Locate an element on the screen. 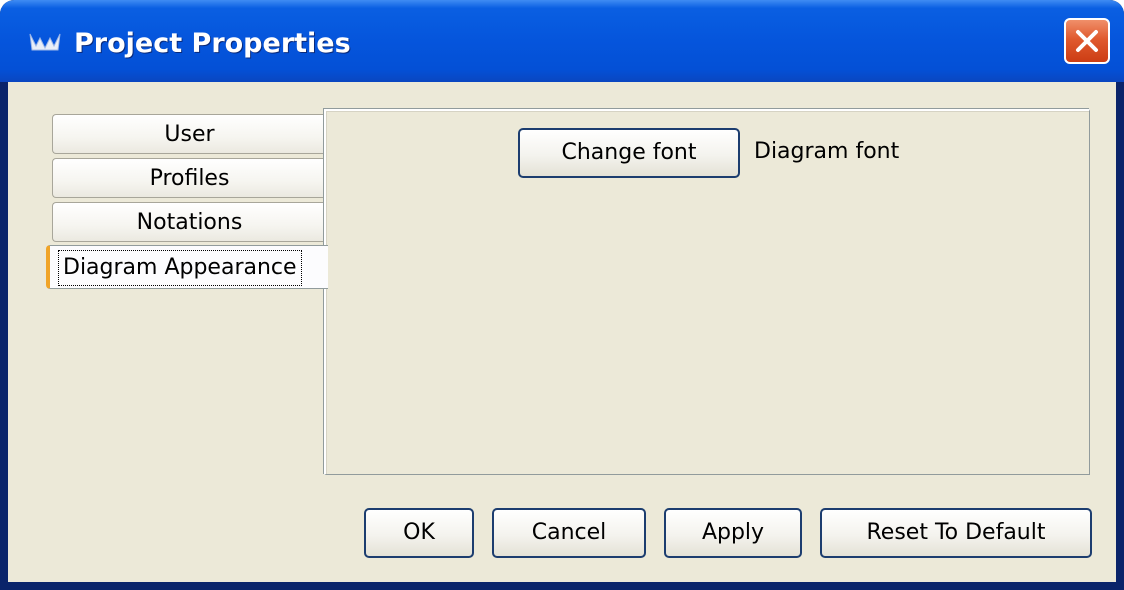 The width and height of the screenshot is (1124, 590). tab-label: Notations is located at coordinates (189, 222).